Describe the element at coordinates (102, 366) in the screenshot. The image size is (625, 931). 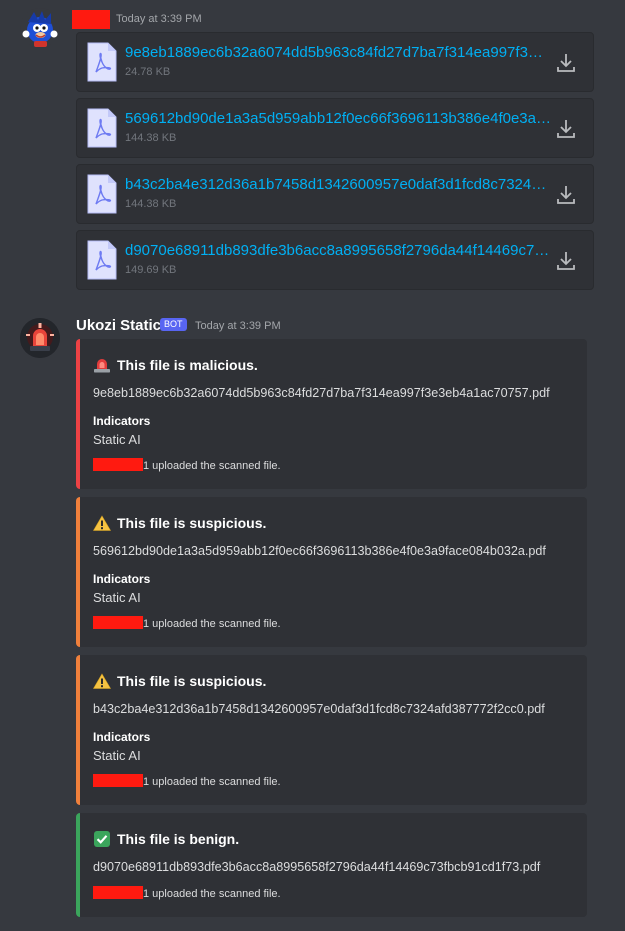
I see `siren-icon` at that location.